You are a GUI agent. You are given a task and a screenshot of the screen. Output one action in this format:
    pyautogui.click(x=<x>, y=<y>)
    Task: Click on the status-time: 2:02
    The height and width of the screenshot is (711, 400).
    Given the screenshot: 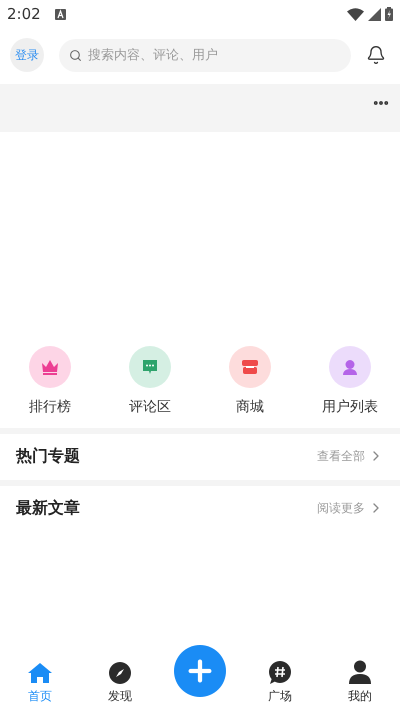 What is the action you would take?
    pyautogui.click(x=24, y=14)
    